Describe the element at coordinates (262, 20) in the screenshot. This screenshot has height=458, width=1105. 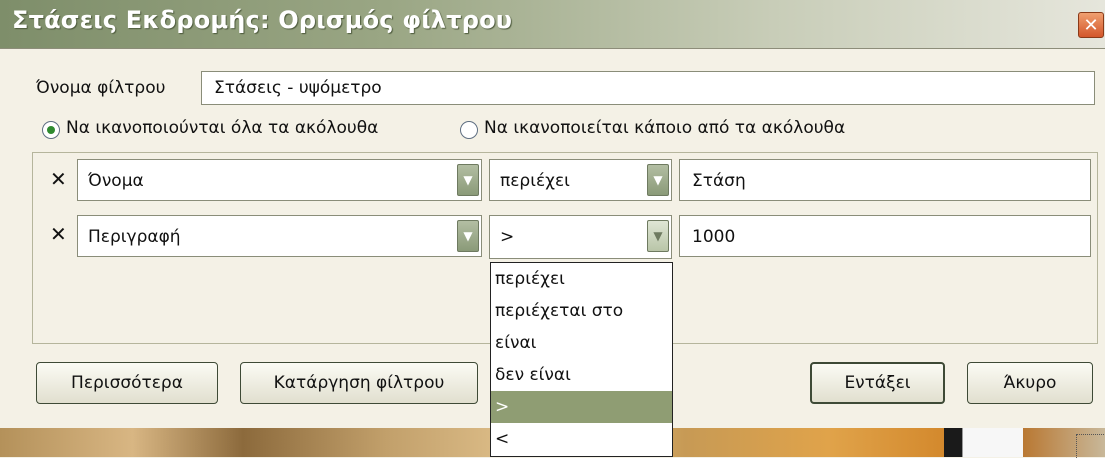
I see `window-title: Στάσεις Εκδρομής: Ορισμός φίλτρου` at that location.